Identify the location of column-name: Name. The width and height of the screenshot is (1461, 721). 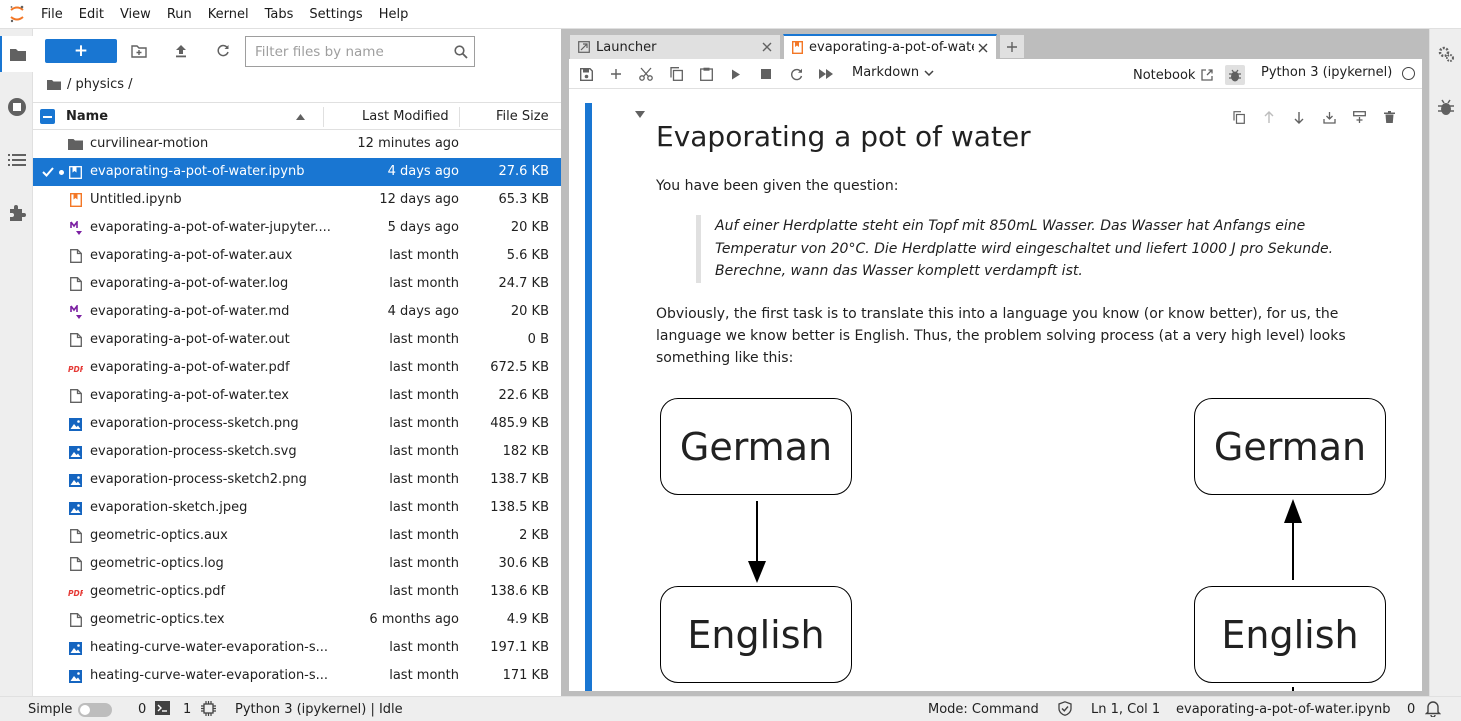
(87, 116).